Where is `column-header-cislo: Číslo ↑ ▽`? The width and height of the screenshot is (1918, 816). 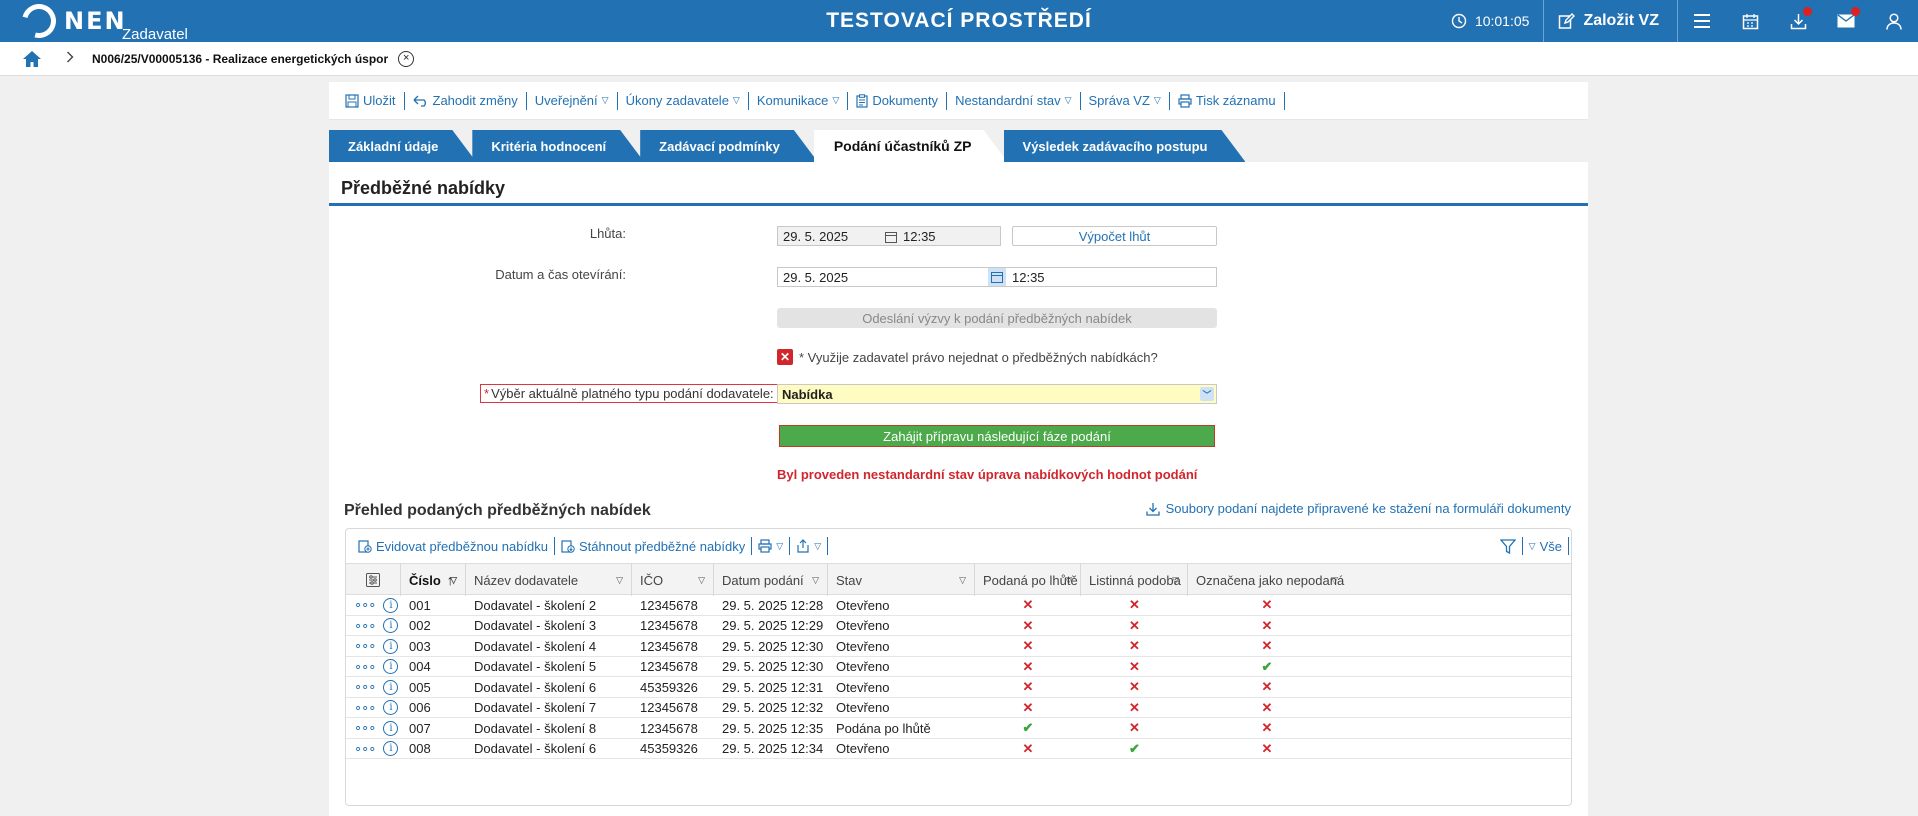
column-header-cislo: Číslo ↑ ▽ is located at coordinates (433, 580).